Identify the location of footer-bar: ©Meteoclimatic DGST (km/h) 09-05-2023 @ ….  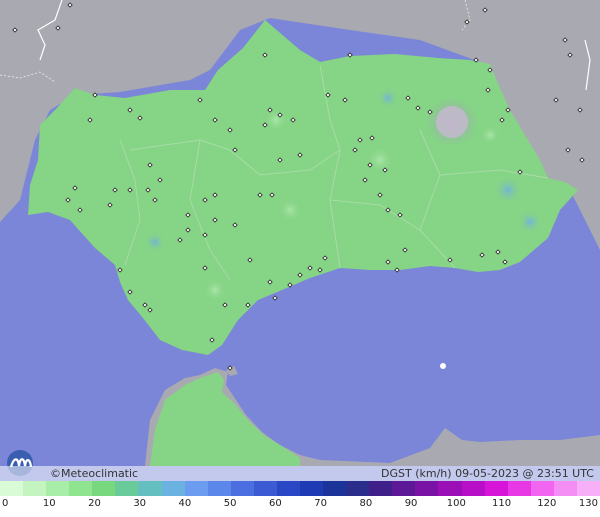
(300, 473).